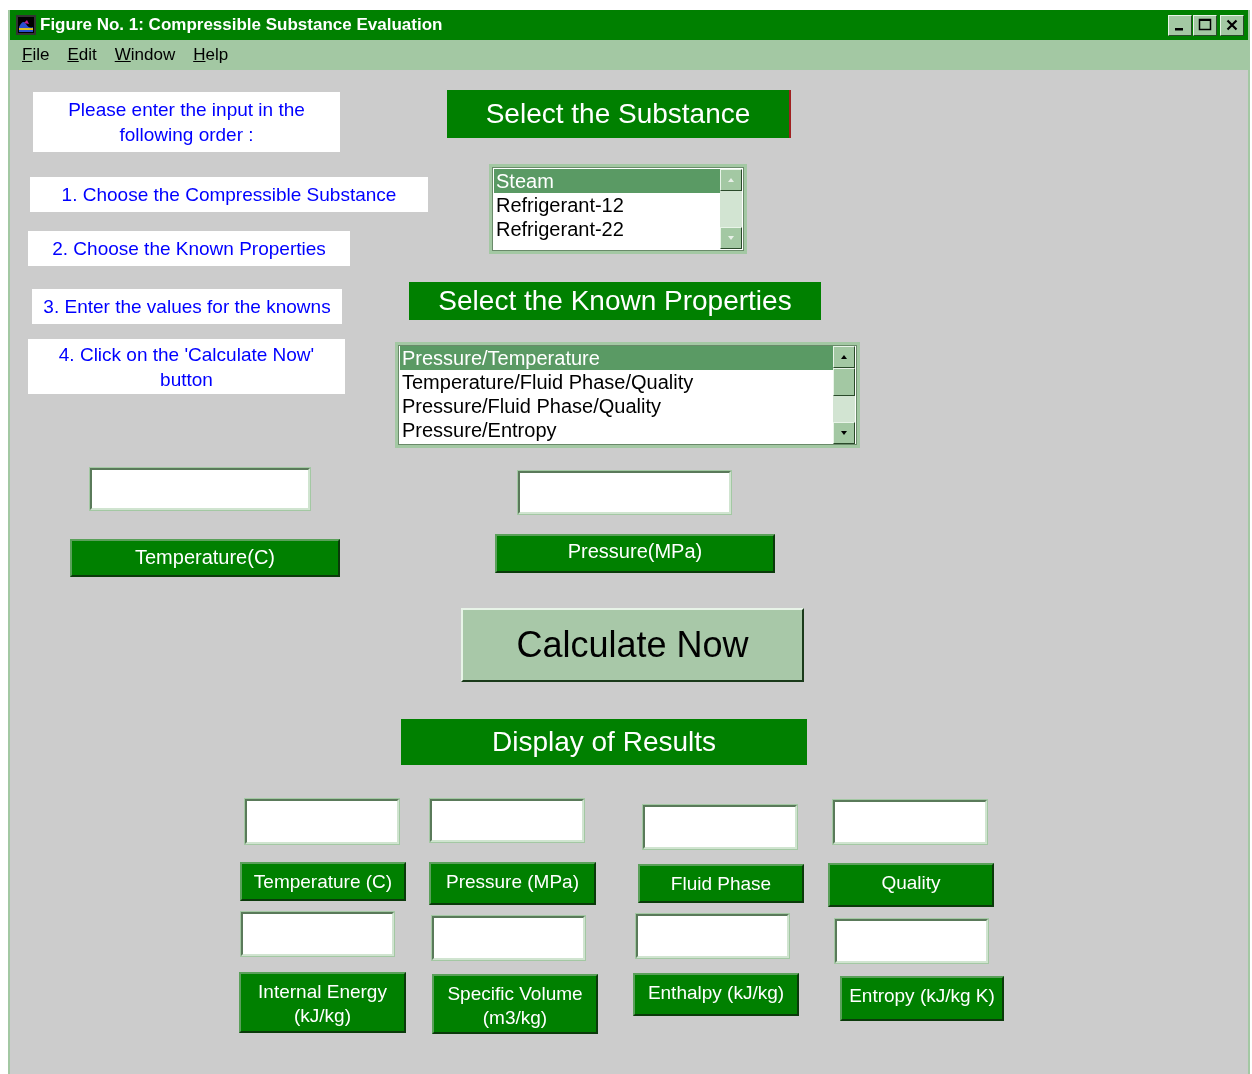 The width and height of the screenshot is (1252, 1074). What do you see at coordinates (36, 55) in the screenshot?
I see `menu-item: File` at bounding box center [36, 55].